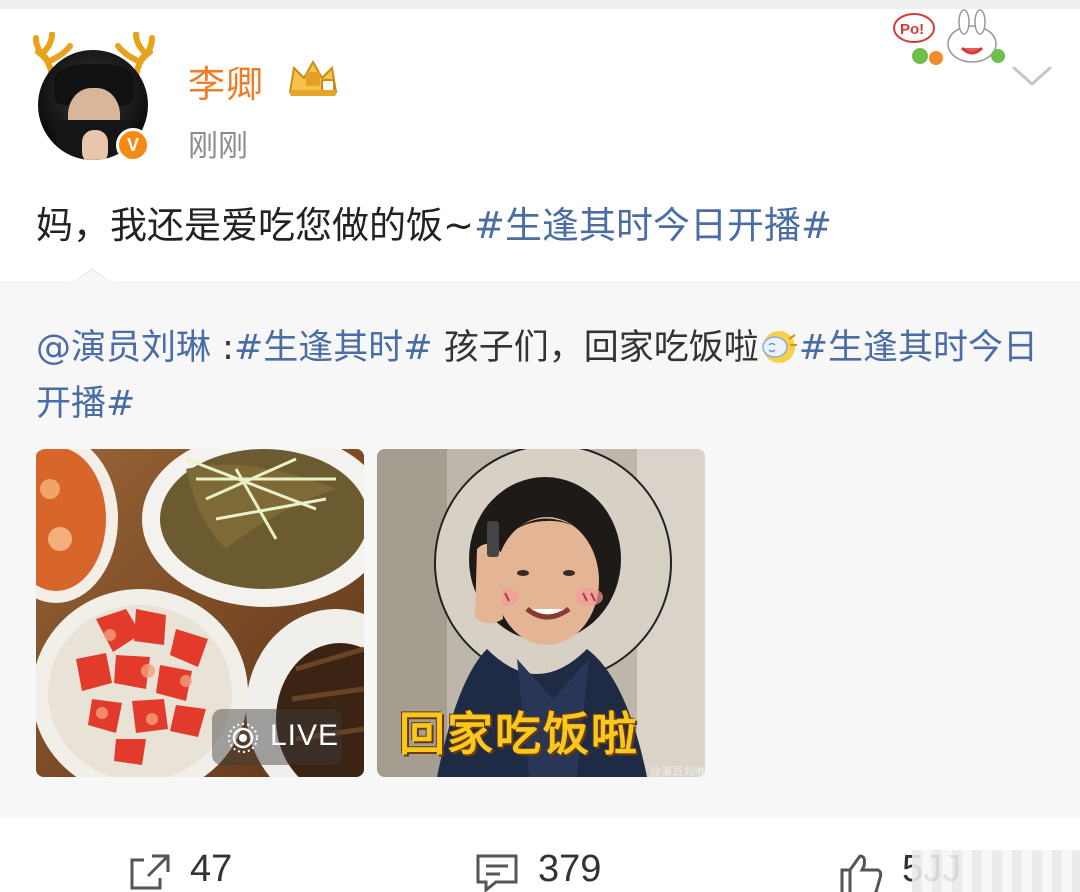 The width and height of the screenshot is (1080, 892). Describe the element at coordinates (949, 37) in the screenshot. I see `rabbit-sticker-icon: Po!` at that location.